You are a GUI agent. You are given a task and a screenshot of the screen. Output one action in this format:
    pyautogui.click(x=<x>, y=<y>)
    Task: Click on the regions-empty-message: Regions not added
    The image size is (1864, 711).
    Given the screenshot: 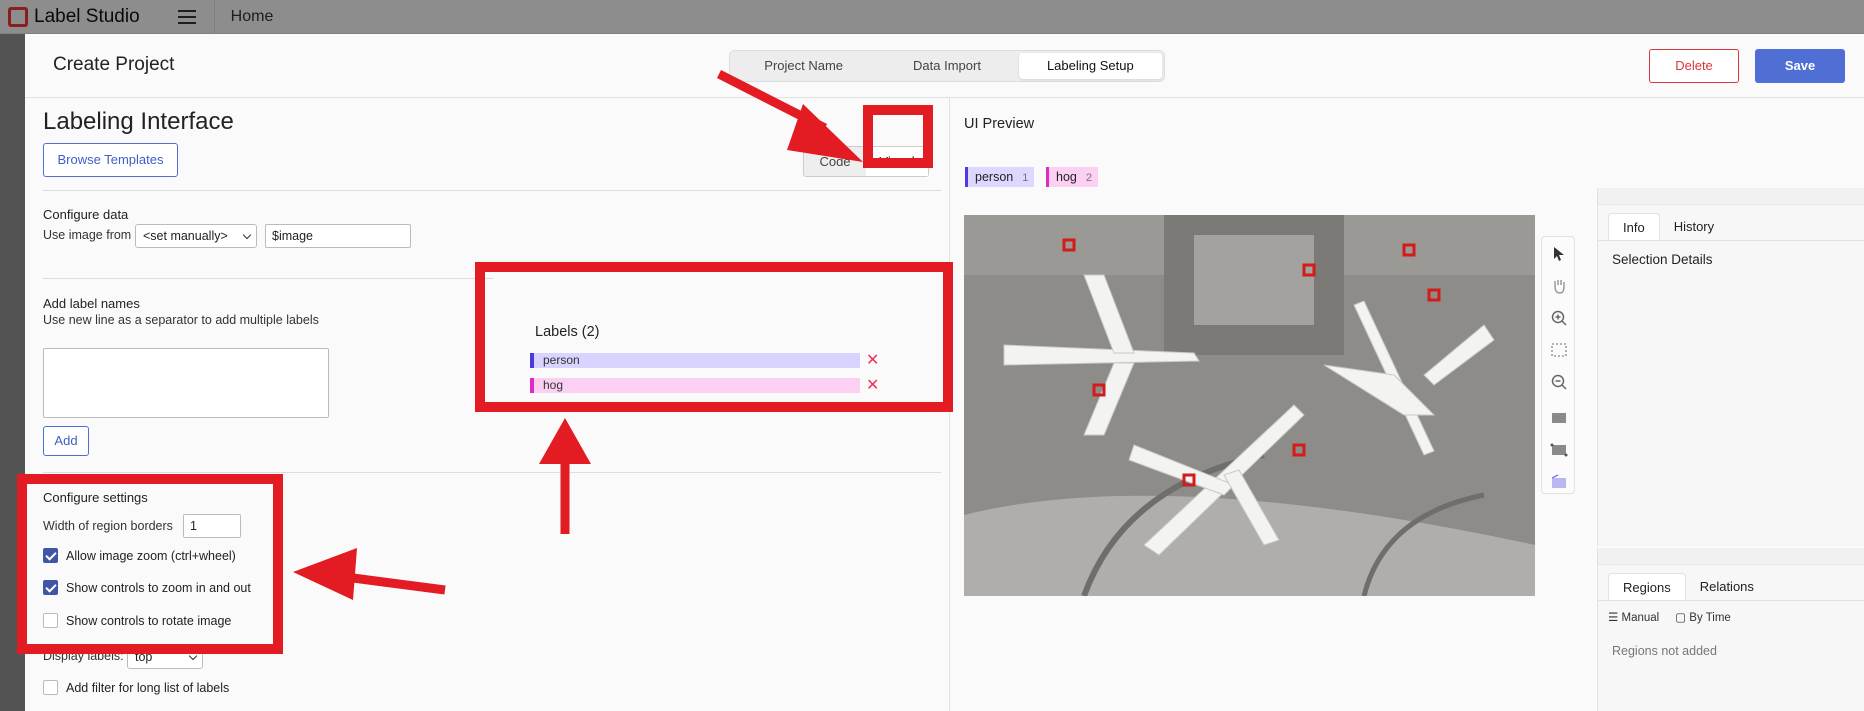 What is the action you would take?
    pyautogui.click(x=1664, y=651)
    